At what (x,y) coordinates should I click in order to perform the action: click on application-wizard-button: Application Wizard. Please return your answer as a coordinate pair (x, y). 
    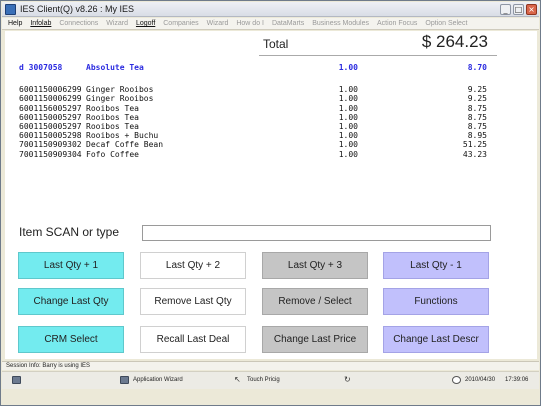
    Looking at the image, I should click on (151, 380).